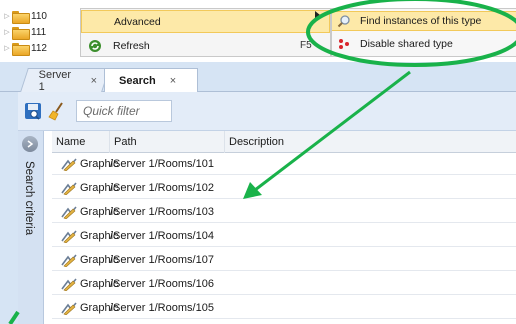 The height and width of the screenshot is (324, 516). Describe the element at coordinates (162, 259) in the screenshot. I see `row-path: /Server 1/Rooms/107` at that location.